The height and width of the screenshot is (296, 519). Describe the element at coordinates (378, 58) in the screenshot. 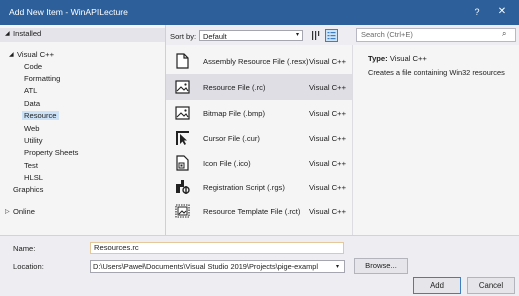

I see `type-label: Type:` at that location.